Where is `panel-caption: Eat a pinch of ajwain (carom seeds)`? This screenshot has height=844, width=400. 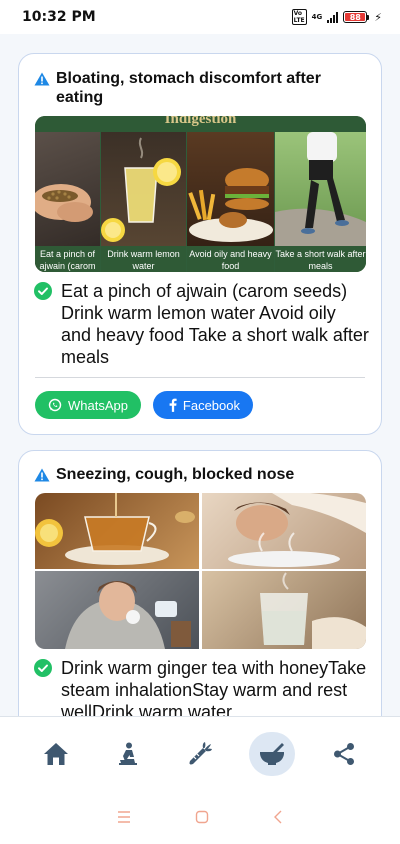 panel-caption: Eat a pinch of ajwain (carom seeds) is located at coordinates (67, 259).